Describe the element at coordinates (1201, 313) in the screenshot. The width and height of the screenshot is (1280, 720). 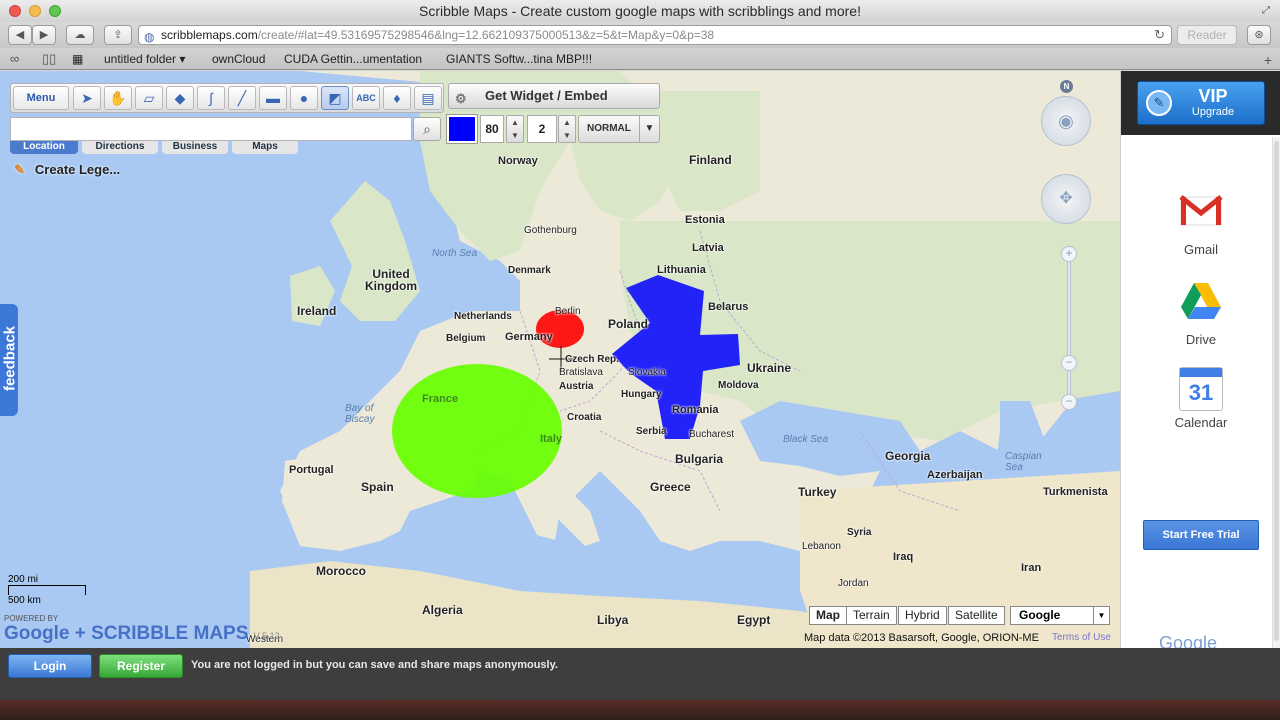
I see `drive-app: Drive` at that location.